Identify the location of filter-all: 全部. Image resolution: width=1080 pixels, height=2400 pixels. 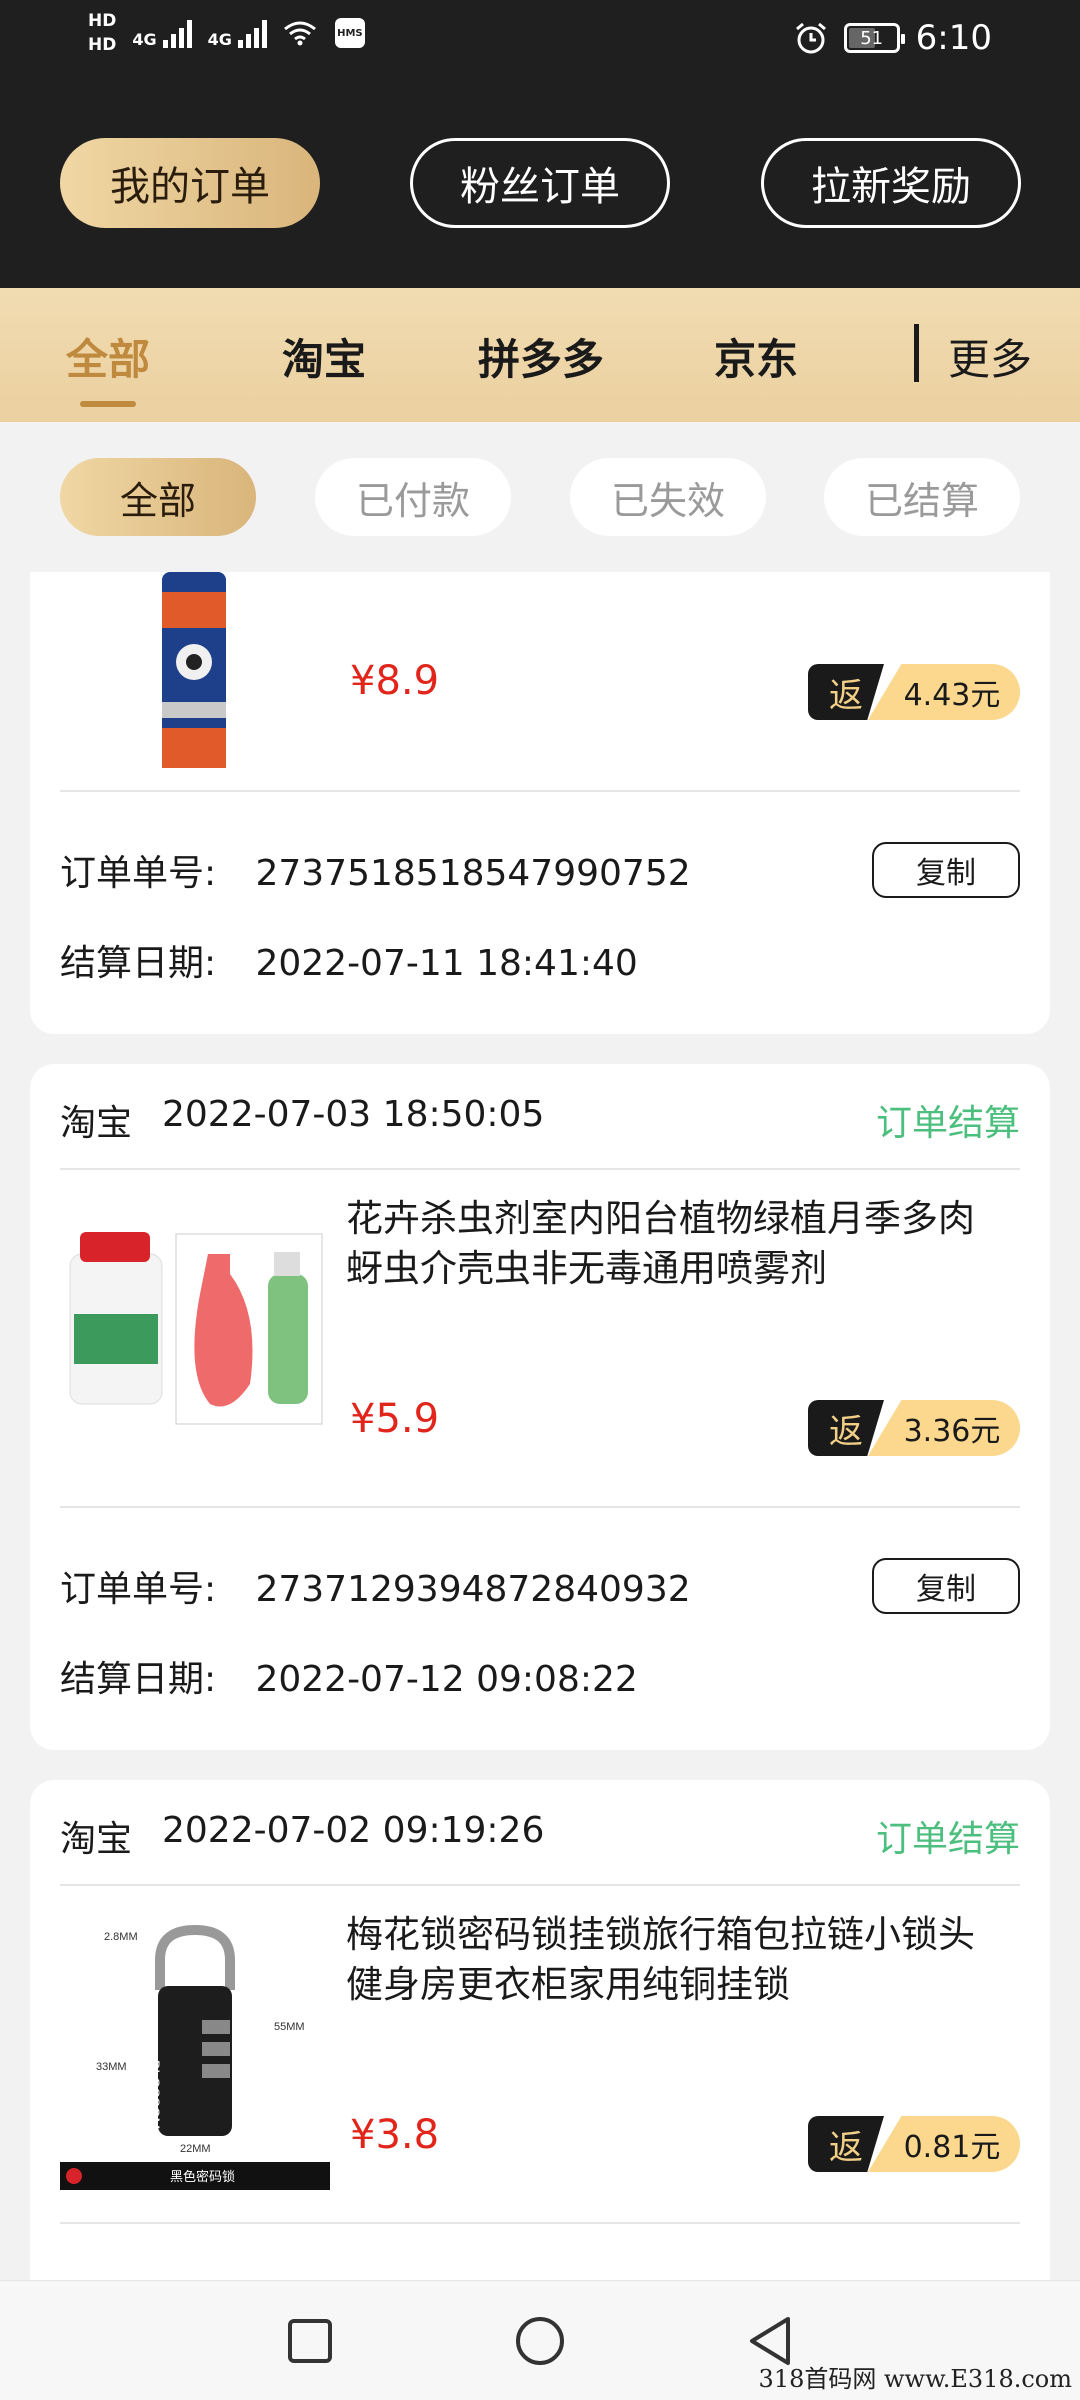
(158, 497).